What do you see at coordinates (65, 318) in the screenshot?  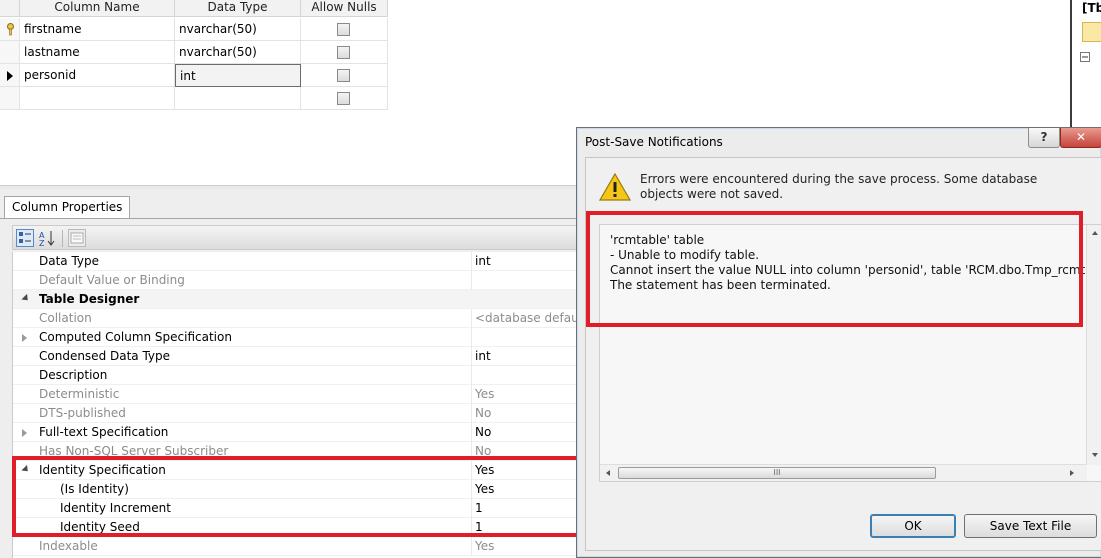 I see `property-name: Collation` at bounding box center [65, 318].